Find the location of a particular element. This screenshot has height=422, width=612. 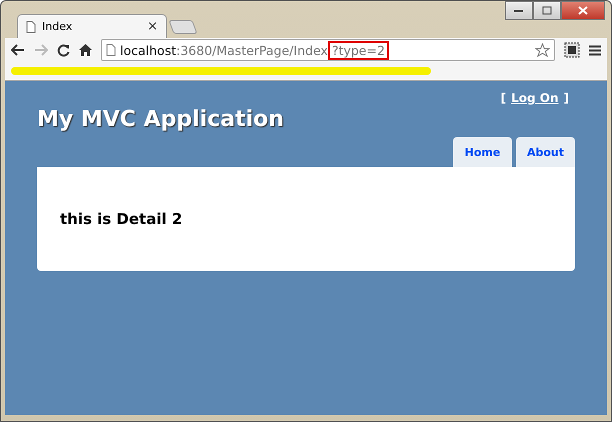

maximize-icon is located at coordinates (547, 10).